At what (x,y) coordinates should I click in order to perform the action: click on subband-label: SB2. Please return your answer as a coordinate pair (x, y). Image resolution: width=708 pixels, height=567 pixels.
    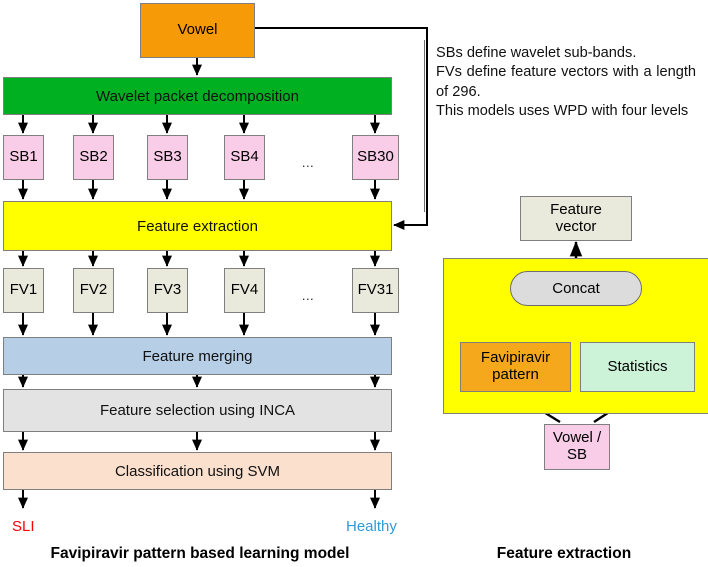
    Looking at the image, I should click on (93, 157).